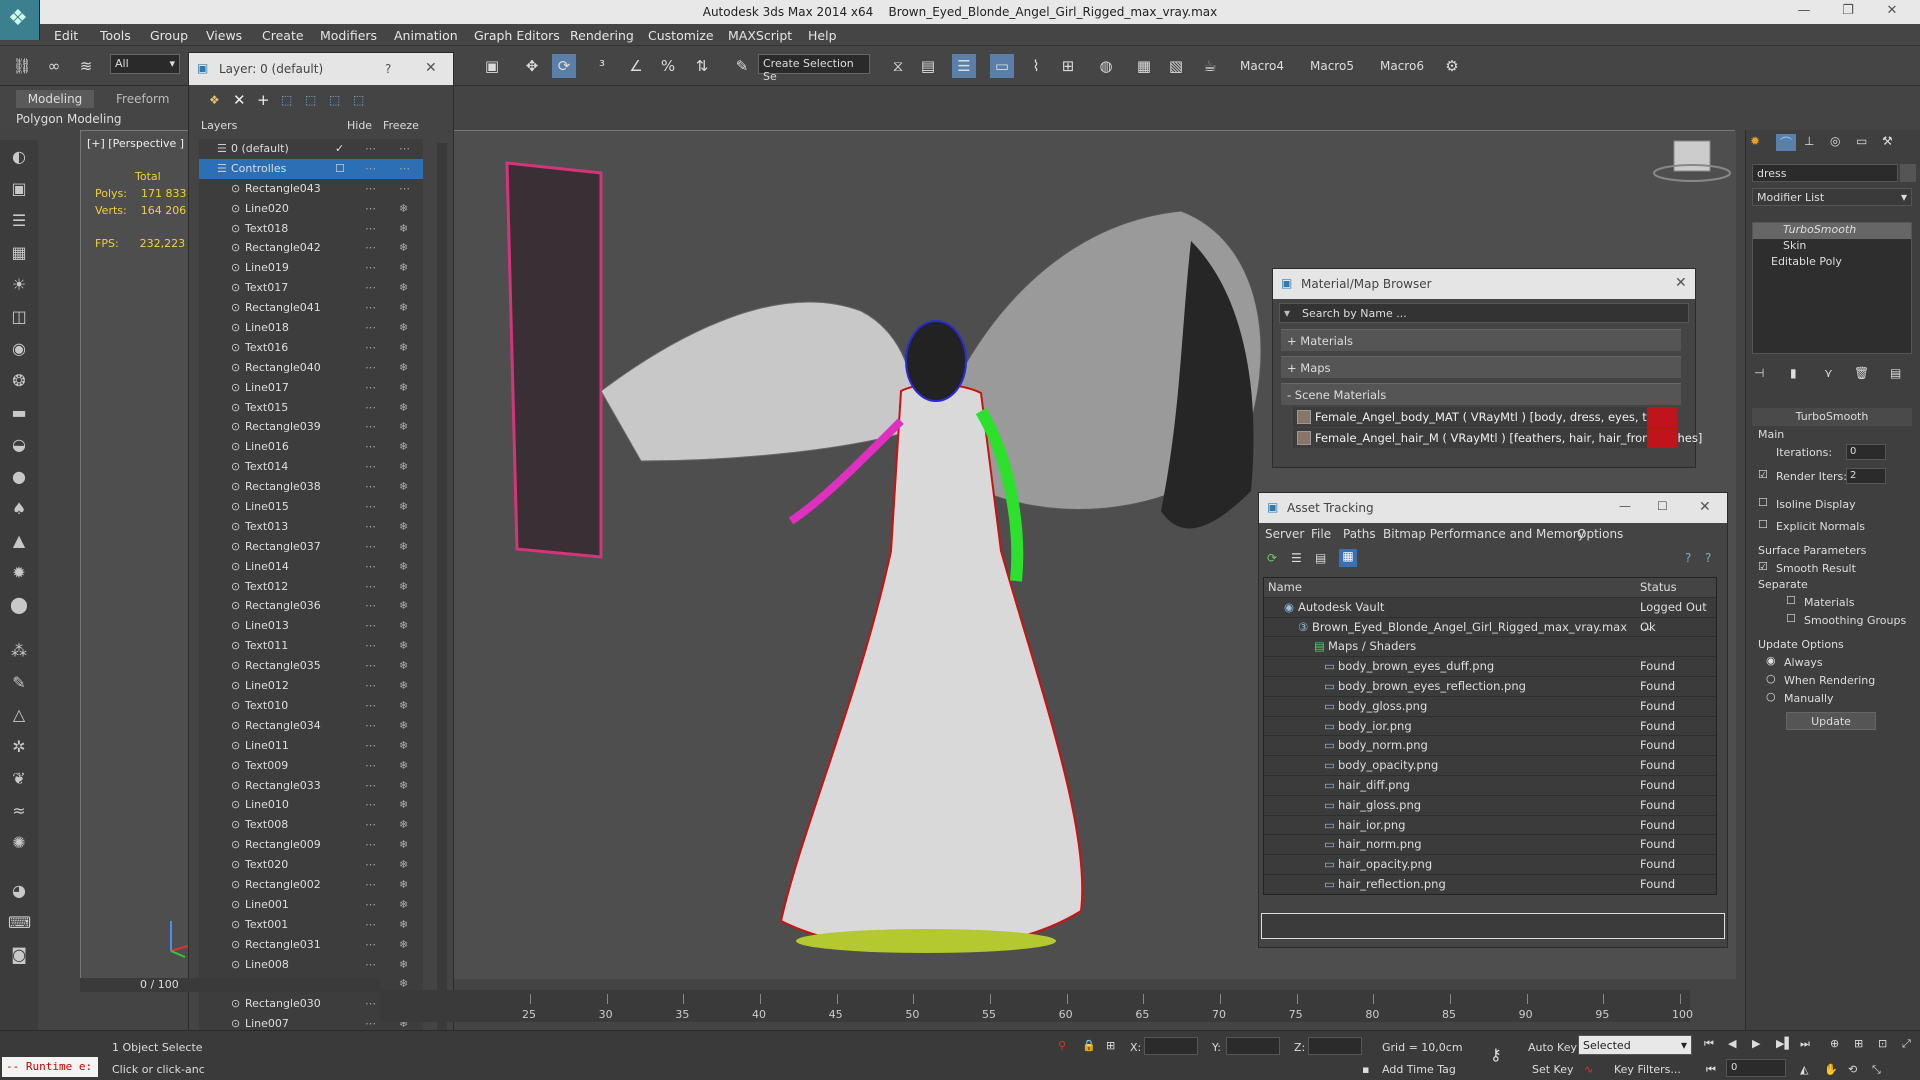 Image resolution: width=1920 pixels, height=1080 pixels. Describe the element at coordinates (1906, 1044) in the screenshot. I see `maximize-viewport-icon: ⤢` at that location.